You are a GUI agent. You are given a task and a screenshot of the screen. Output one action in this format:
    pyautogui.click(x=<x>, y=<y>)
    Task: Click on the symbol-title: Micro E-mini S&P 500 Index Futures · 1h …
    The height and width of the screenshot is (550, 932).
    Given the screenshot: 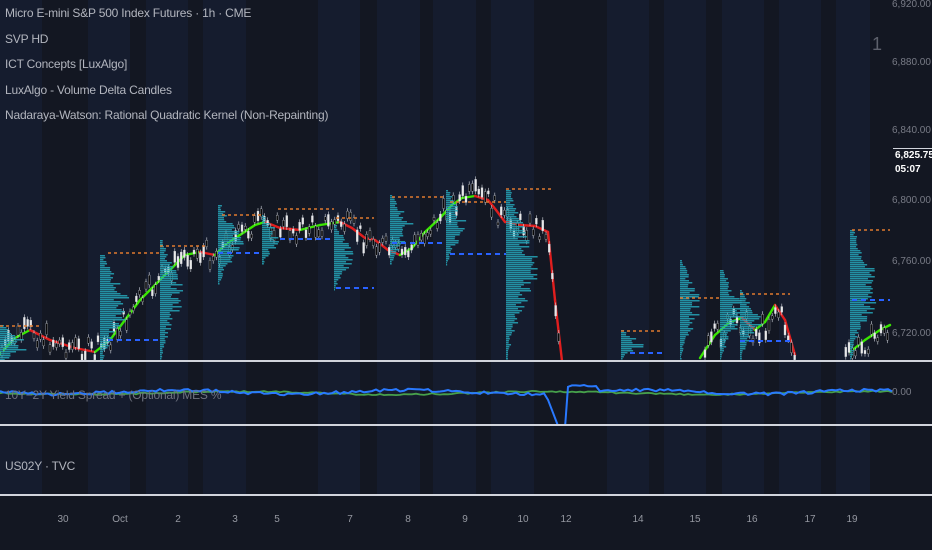 What is the action you would take?
    pyautogui.click(x=166, y=16)
    